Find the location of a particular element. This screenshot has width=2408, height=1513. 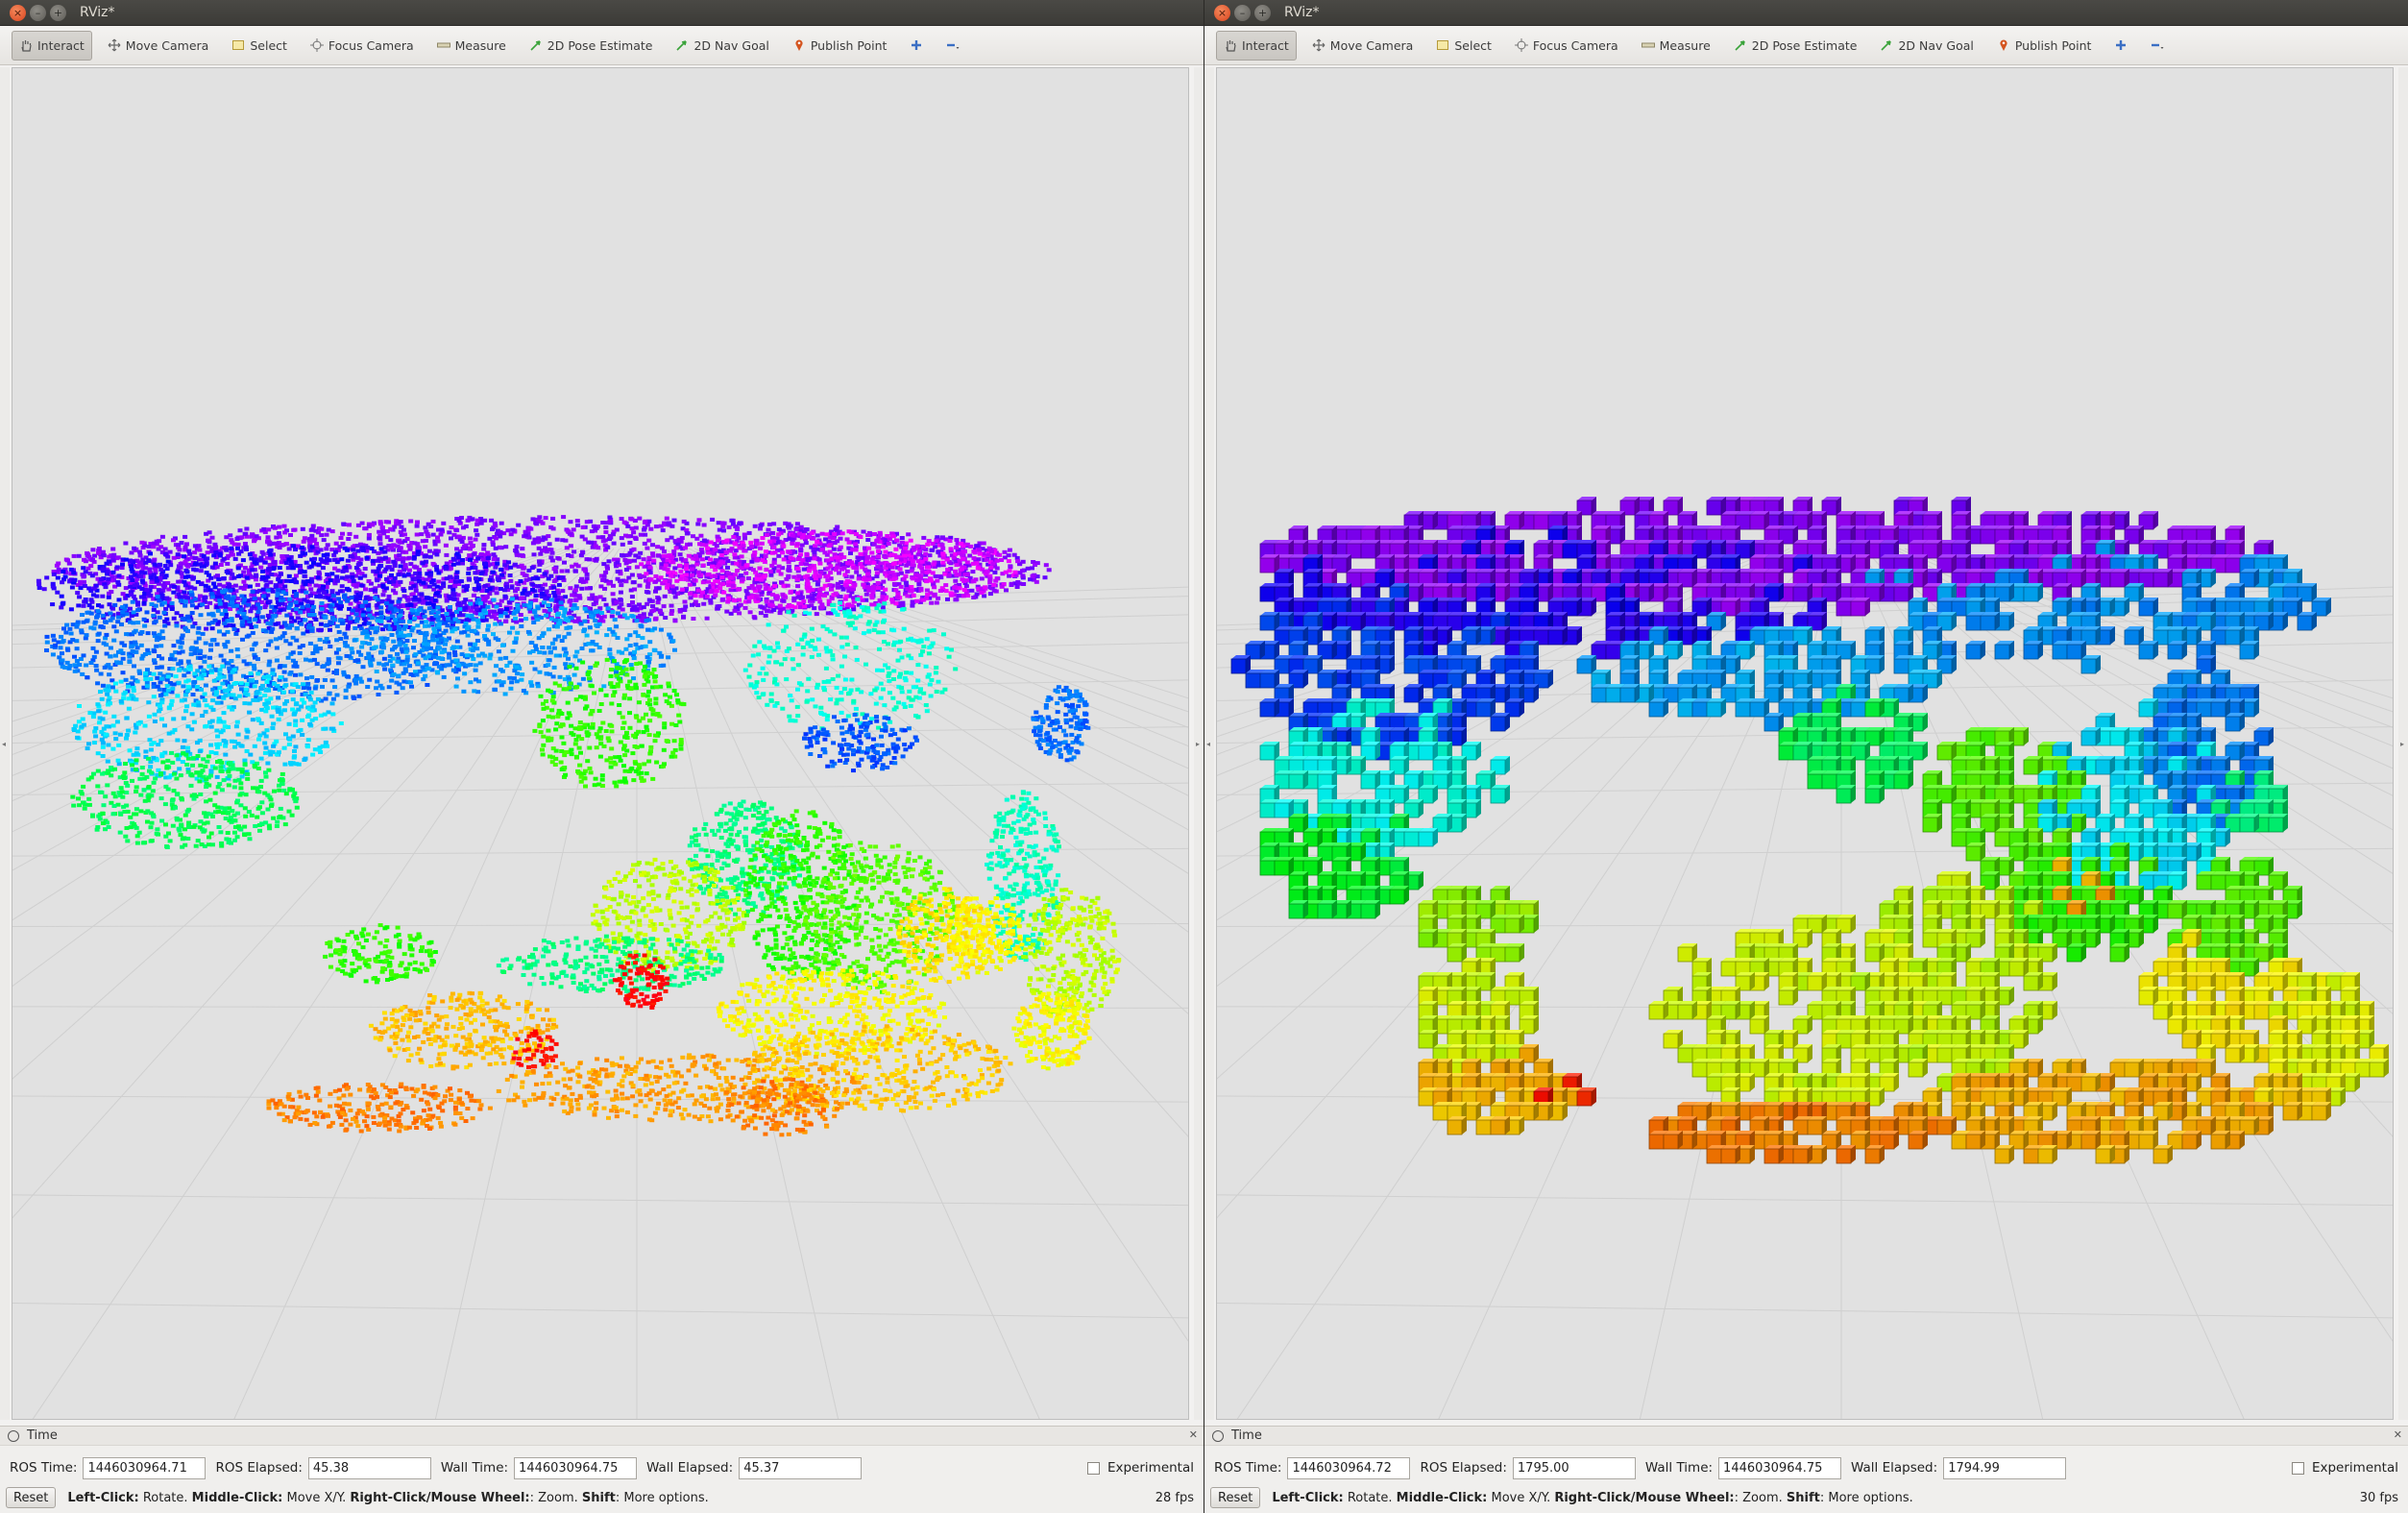

tool-label: 2D Nav Goal is located at coordinates (731, 45).